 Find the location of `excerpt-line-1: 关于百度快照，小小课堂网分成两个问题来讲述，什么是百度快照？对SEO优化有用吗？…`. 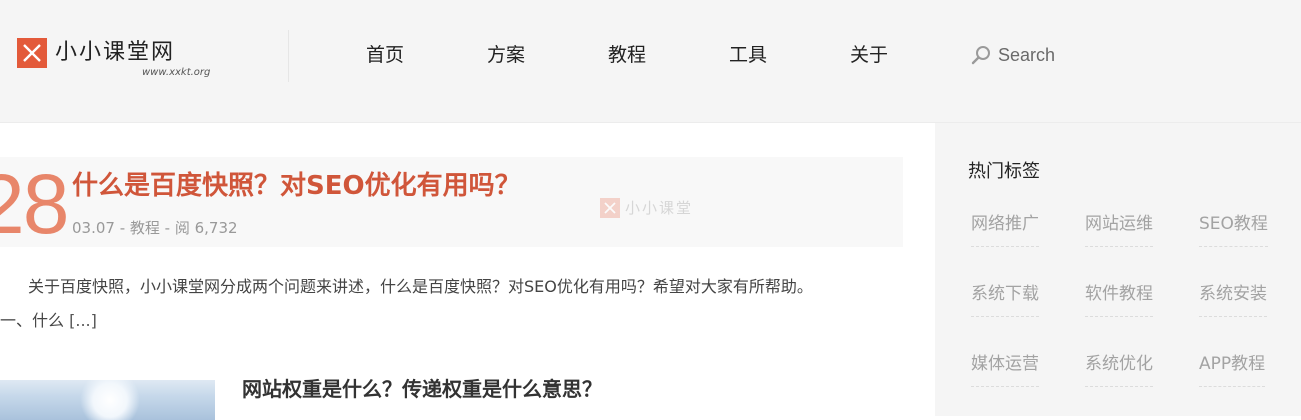

excerpt-line-1: 关于百度快照，小小课堂网分成两个问题来讲述，什么是百度快照？对SEO优化有用吗？… is located at coordinates (420, 286).